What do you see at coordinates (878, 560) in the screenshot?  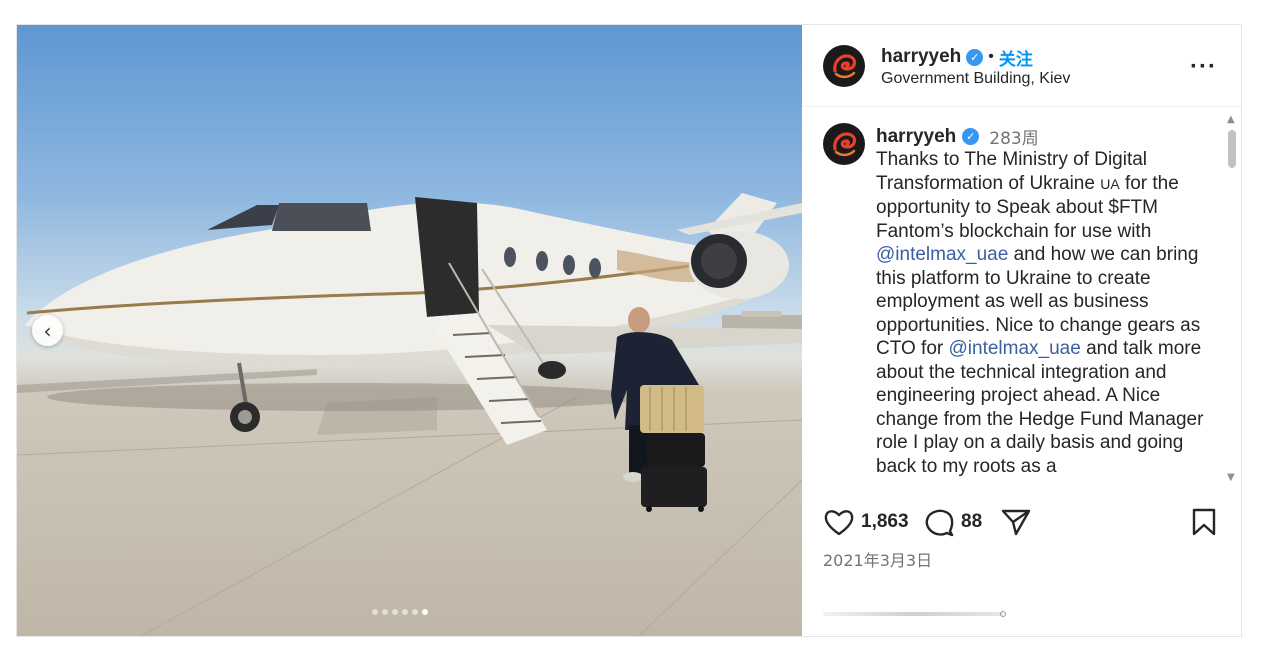 I see `post-date: 2021年3月3日` at bounding box center [878, 560].